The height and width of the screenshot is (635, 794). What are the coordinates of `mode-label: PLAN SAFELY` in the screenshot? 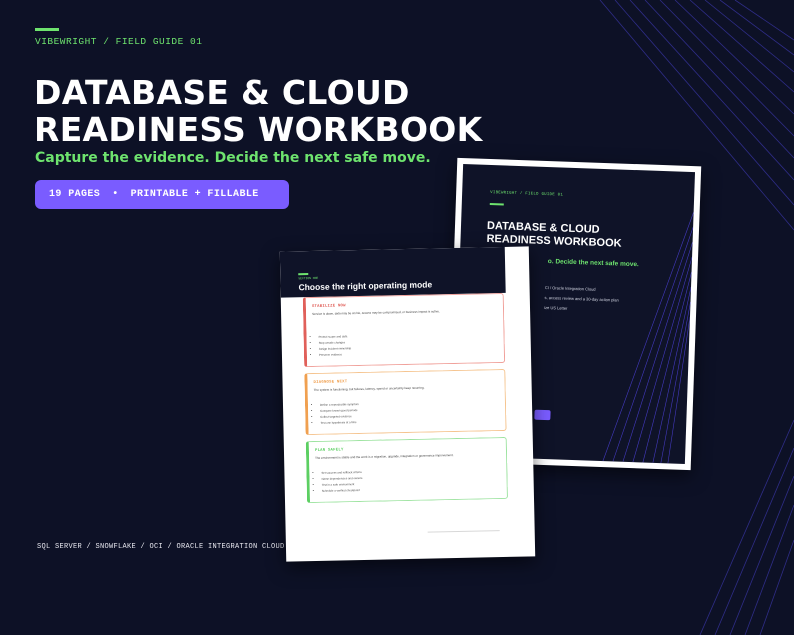 It's located at (329, 450).